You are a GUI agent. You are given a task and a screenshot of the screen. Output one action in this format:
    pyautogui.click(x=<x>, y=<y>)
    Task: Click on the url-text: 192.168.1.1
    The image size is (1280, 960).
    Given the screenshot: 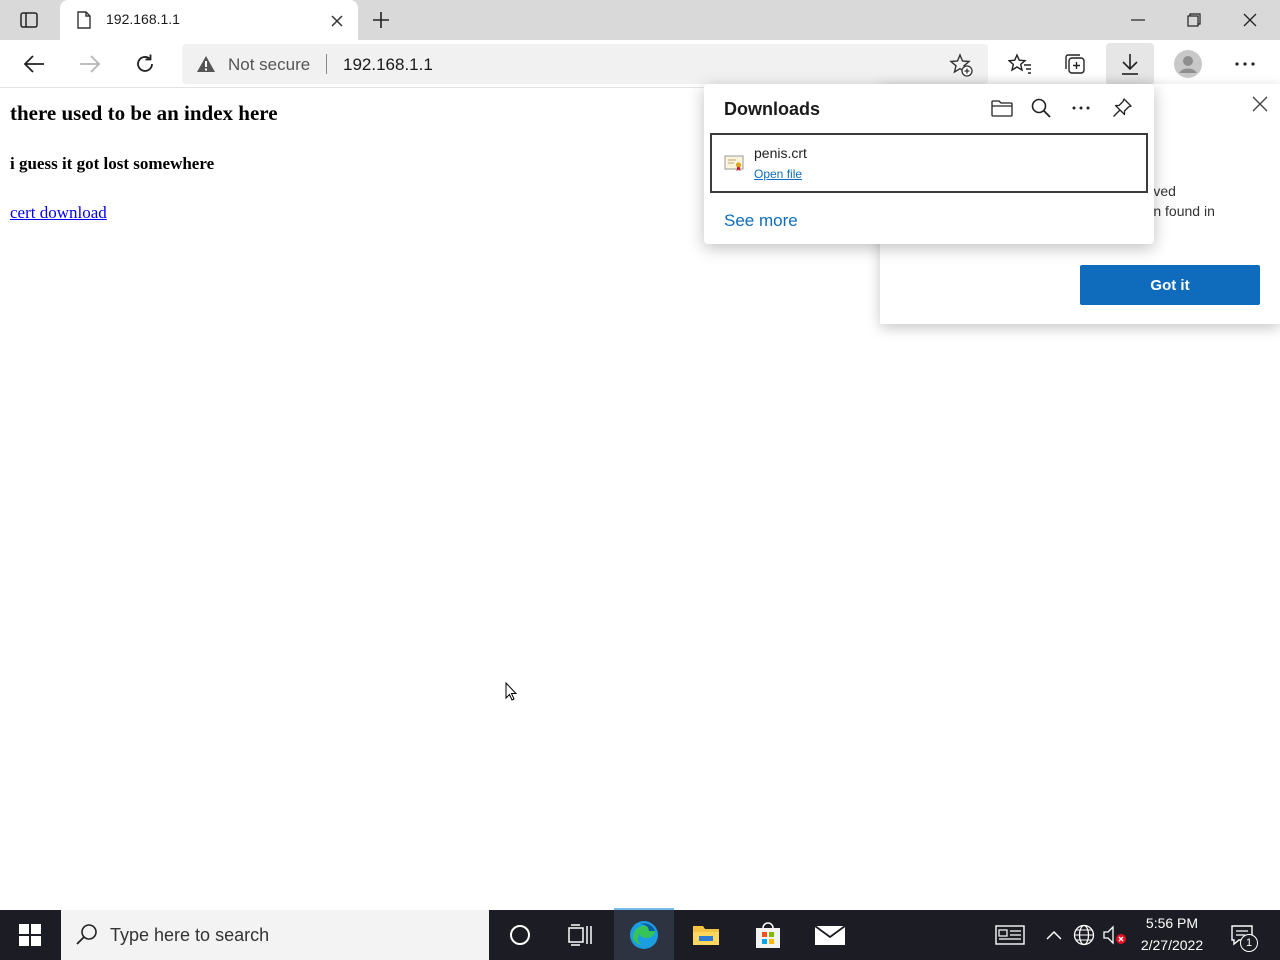 What is the action you would take?
    pyautogui.click(x=388, y=65)
    